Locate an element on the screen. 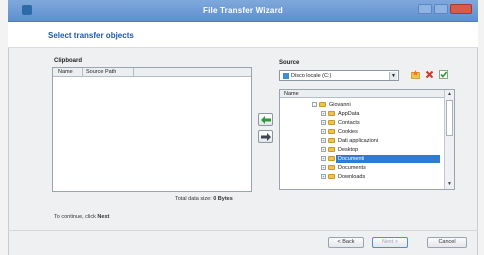  clipboard-label: Clipboard is located at coordinates (68, 61).